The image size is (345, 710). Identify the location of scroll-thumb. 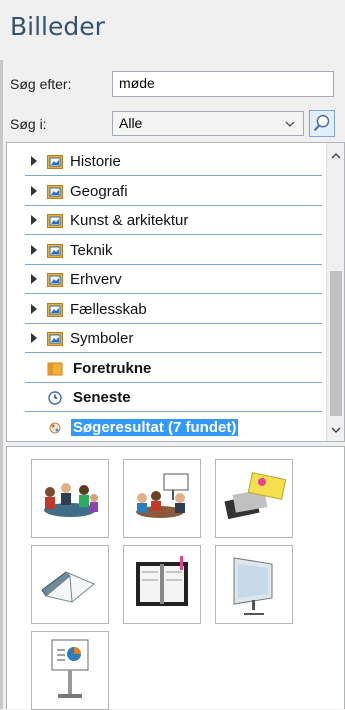
(336, 343).